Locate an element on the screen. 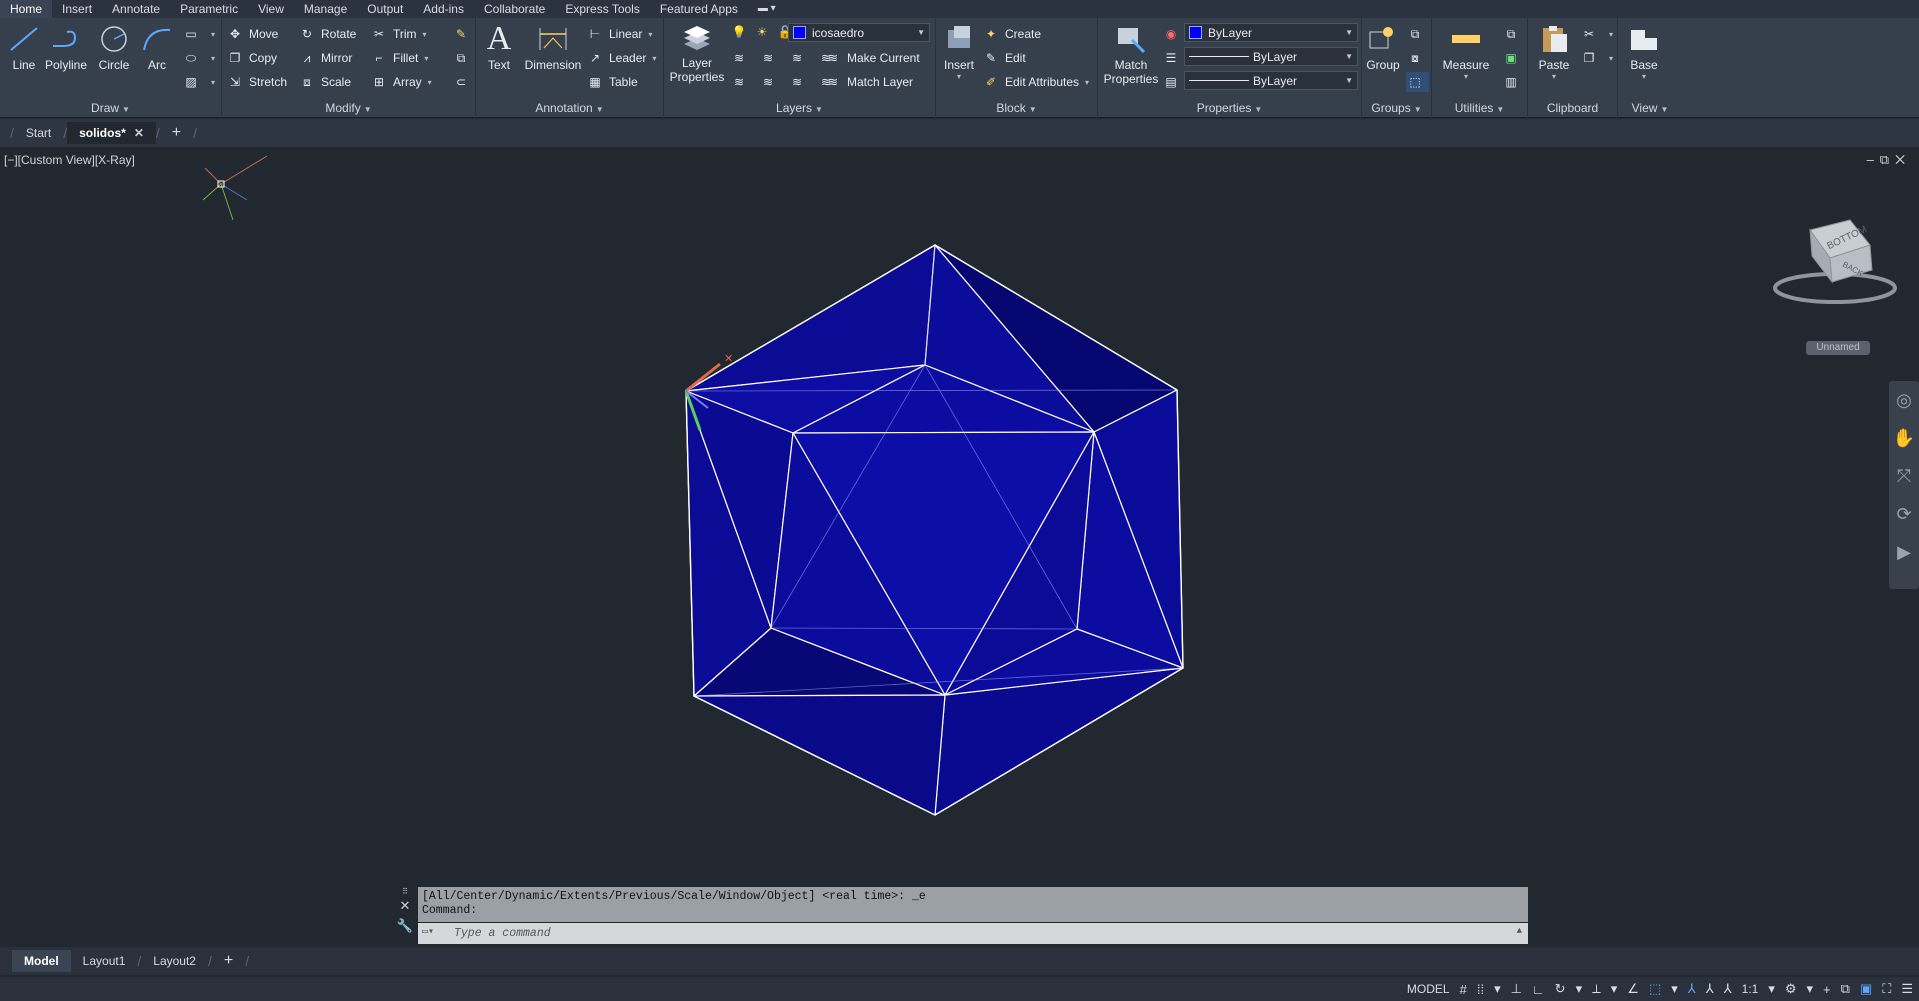  rectangle-button: ▭ ▾ is located at coordinates (198, 34).